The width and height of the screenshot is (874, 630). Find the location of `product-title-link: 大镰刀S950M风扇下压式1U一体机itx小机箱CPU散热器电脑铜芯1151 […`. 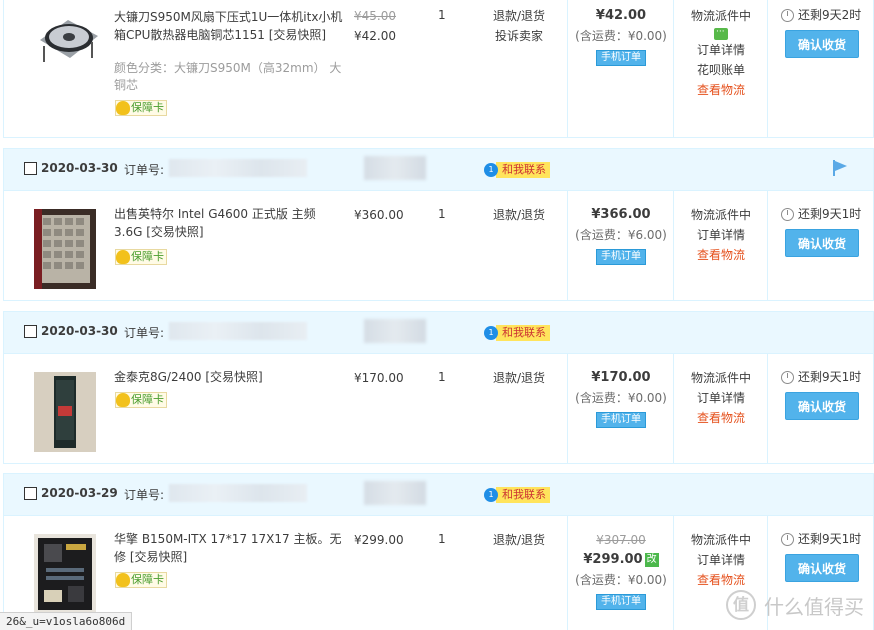

product-title-link: 大镰刀S950M风扇下压式1U一体机itx小机箱CPU散热器电脑铜芯1151 [… is located at coordinates (228, 26).